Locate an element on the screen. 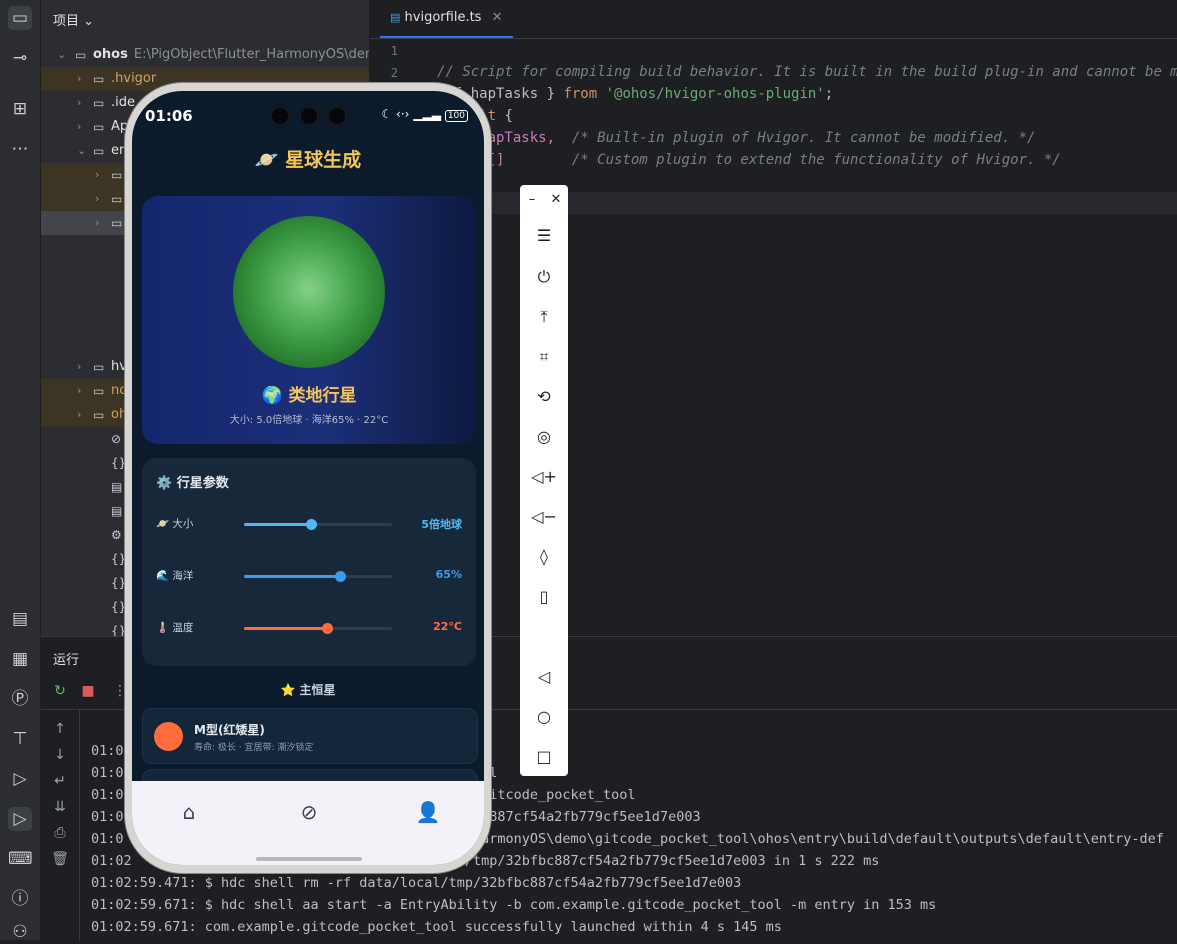  scroll-end-icon: ⇊ is located at coordinates (60, 807).